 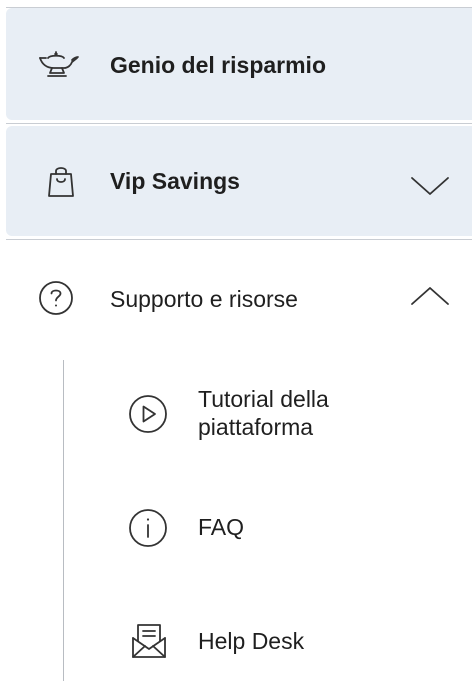 I want to click on submenu-item-label: FAQ, so click(x=221, y=527).